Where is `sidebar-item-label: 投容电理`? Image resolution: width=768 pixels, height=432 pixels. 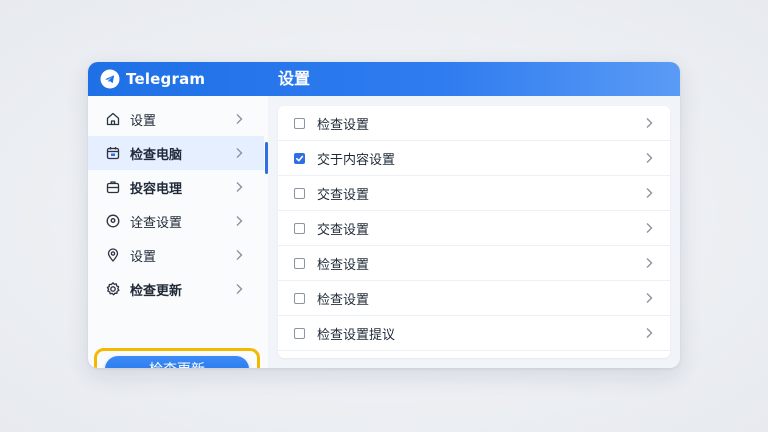 sidebar-item-label: 投容电理 is located at coordinates (156, 189).